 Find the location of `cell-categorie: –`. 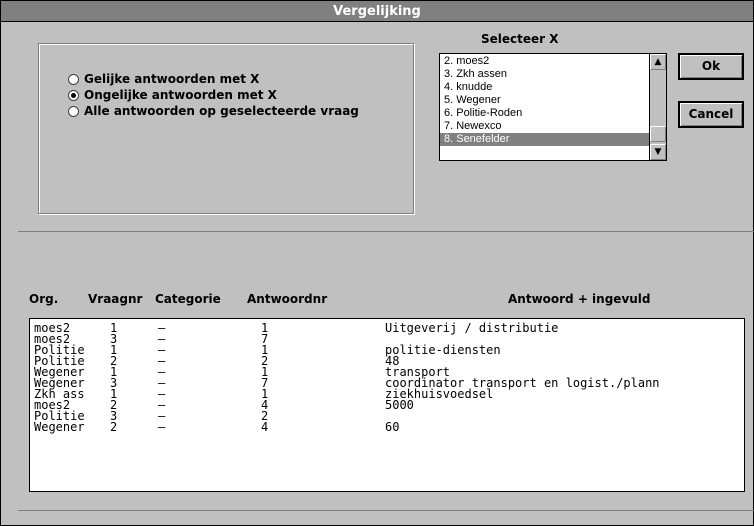

cell-categorie: – is located at coordinates (162, 427).